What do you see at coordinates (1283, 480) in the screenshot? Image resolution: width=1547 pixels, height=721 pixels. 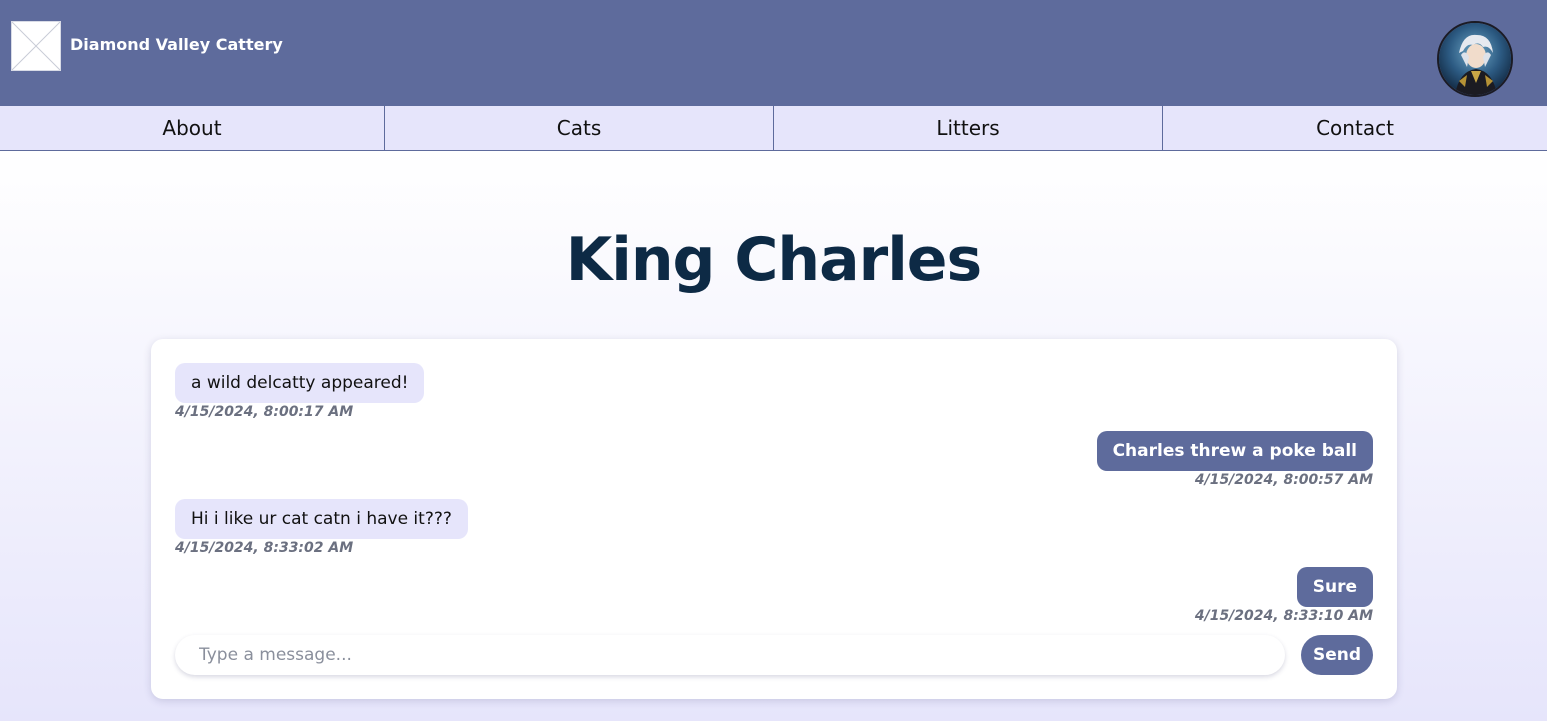 I see `message-timestamp: 4/15/2024, 8:00:57 AM` at bounding box center [1283, 480].